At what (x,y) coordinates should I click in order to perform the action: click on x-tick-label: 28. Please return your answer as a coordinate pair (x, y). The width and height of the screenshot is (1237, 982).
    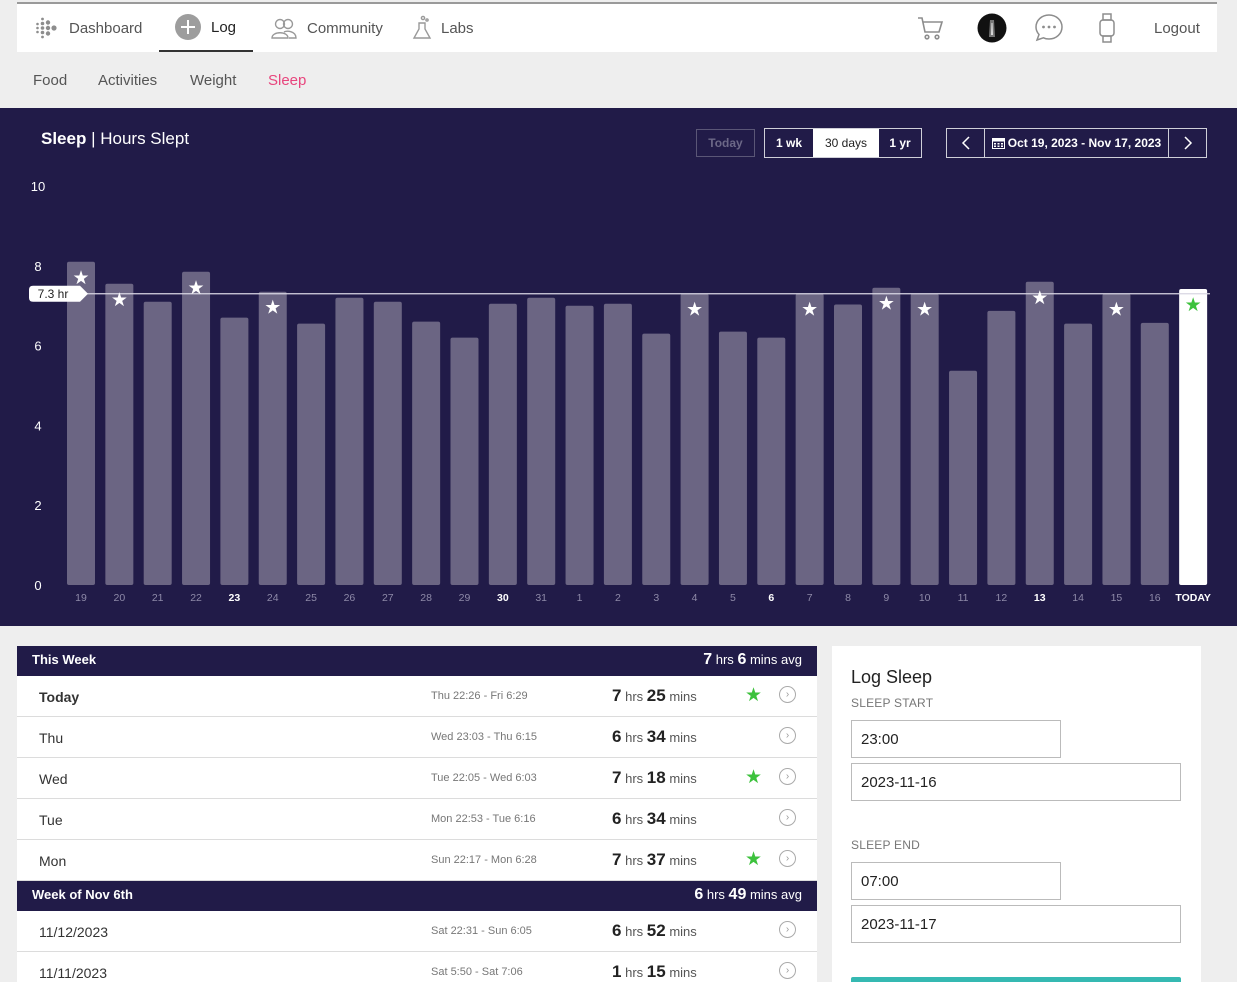
    Looking at the image, I should click on (426, 598).